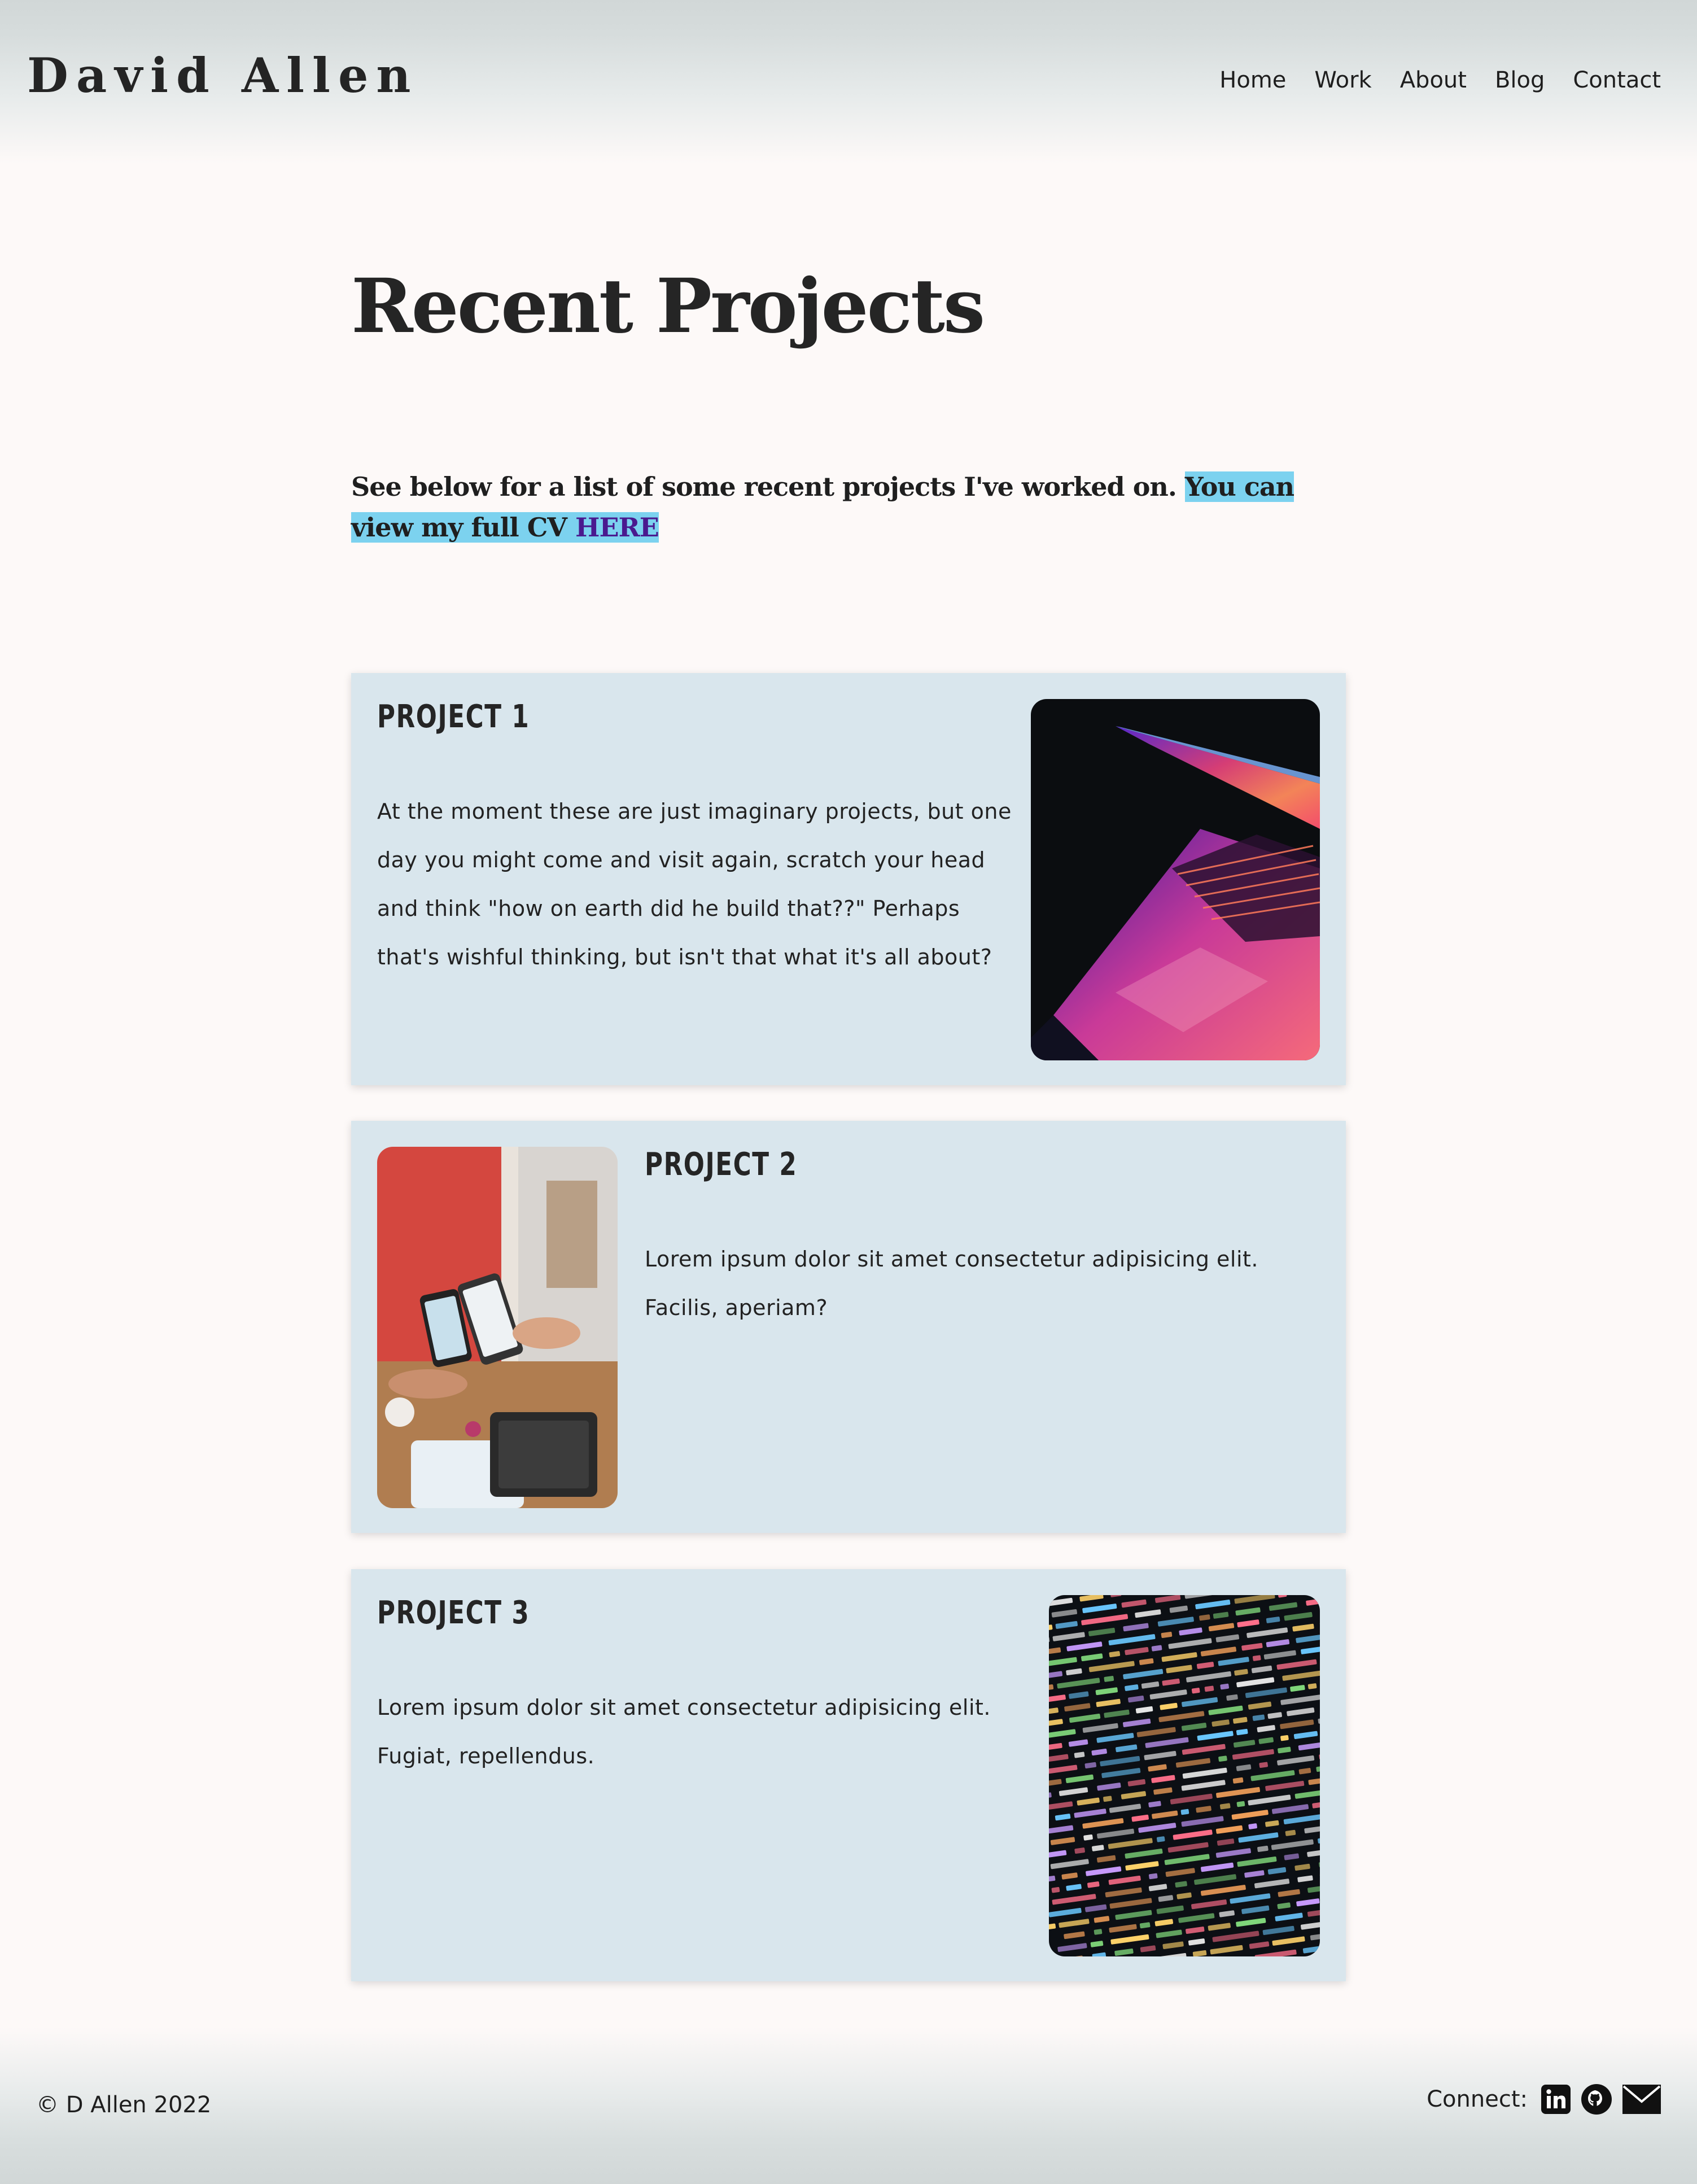  Describe the element at coordinates (1342, 80) in the screenshot. I see `nav-work: Work` at that location.